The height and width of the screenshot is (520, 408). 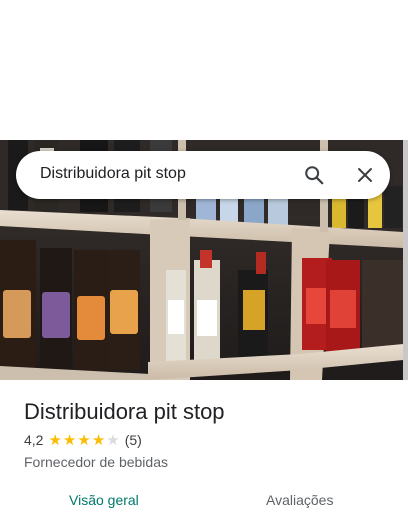 I want to click on place-name: Distribuidora pit stop, so click(x=124, y=411).